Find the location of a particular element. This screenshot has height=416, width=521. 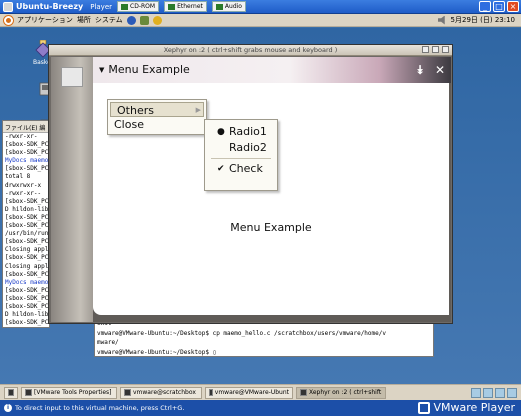

audio-device-button: Audio is located at coordinates (228, 6).